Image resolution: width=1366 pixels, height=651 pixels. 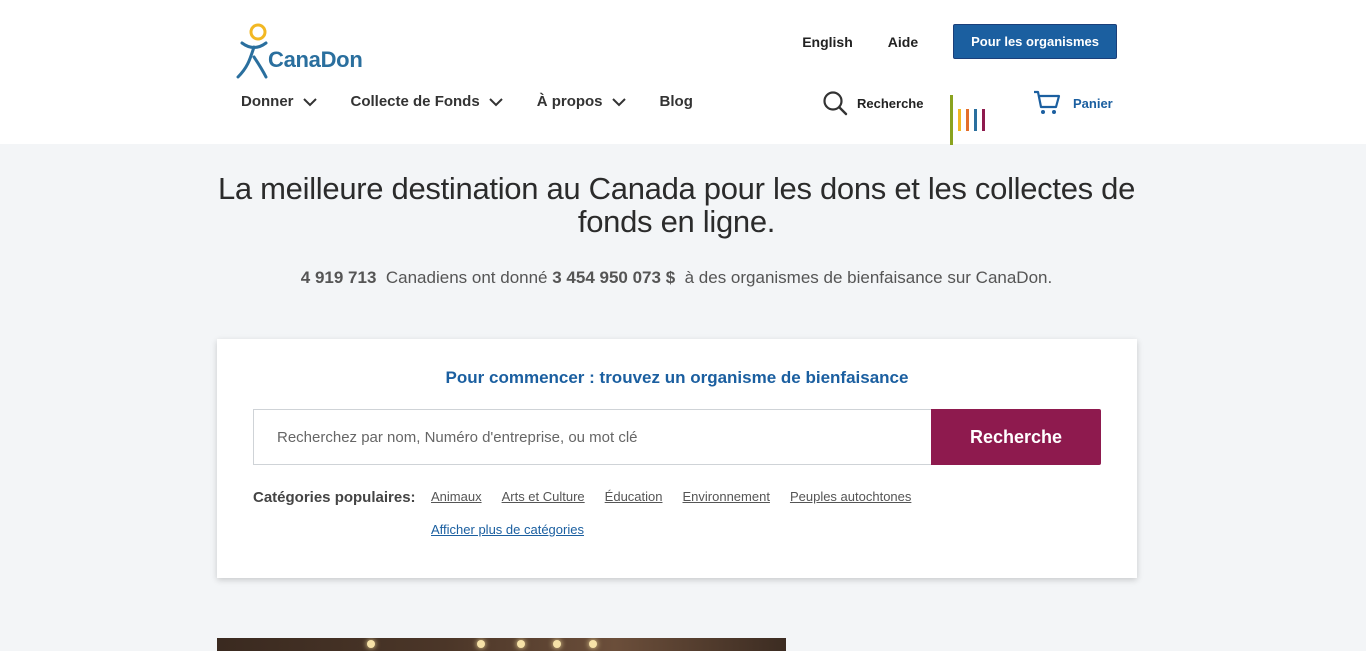 I want to click on charity-search-input, so click(x=592, y=437).